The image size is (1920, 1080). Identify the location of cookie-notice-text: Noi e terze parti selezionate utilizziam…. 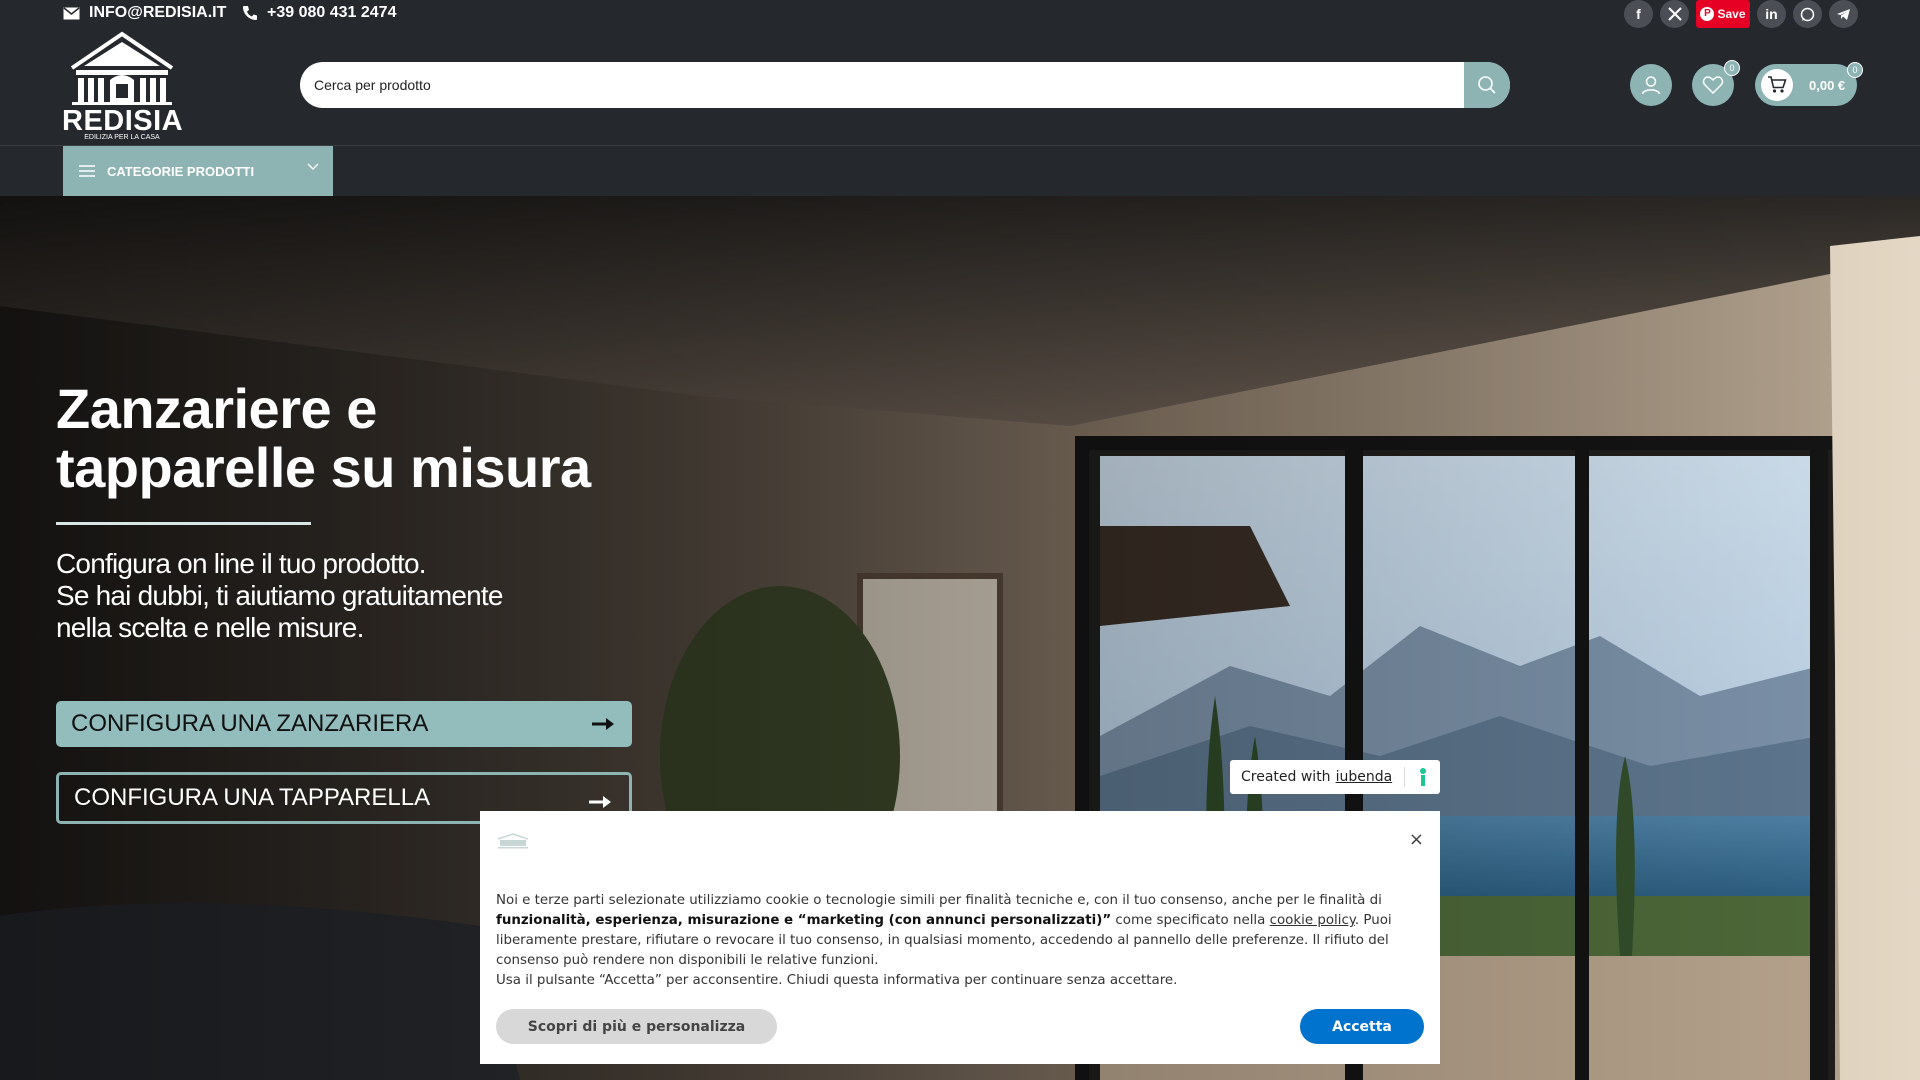
(961, 941).